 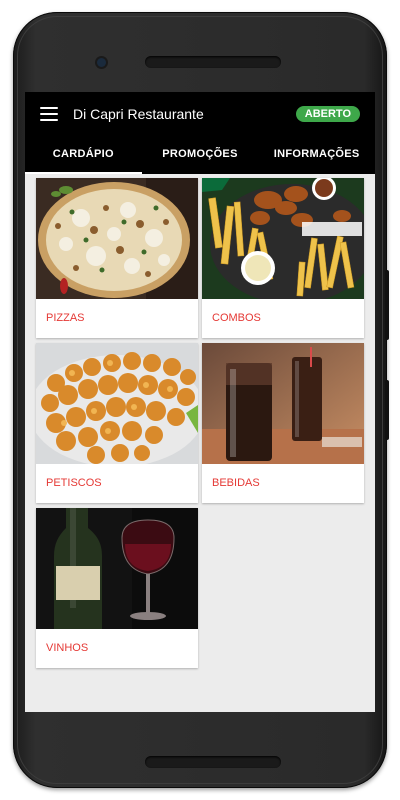 I want to click on tab-bar: CARDÁPIO PROMOÇÕES INFORMAÇÕES, so click(x=200, y=155).